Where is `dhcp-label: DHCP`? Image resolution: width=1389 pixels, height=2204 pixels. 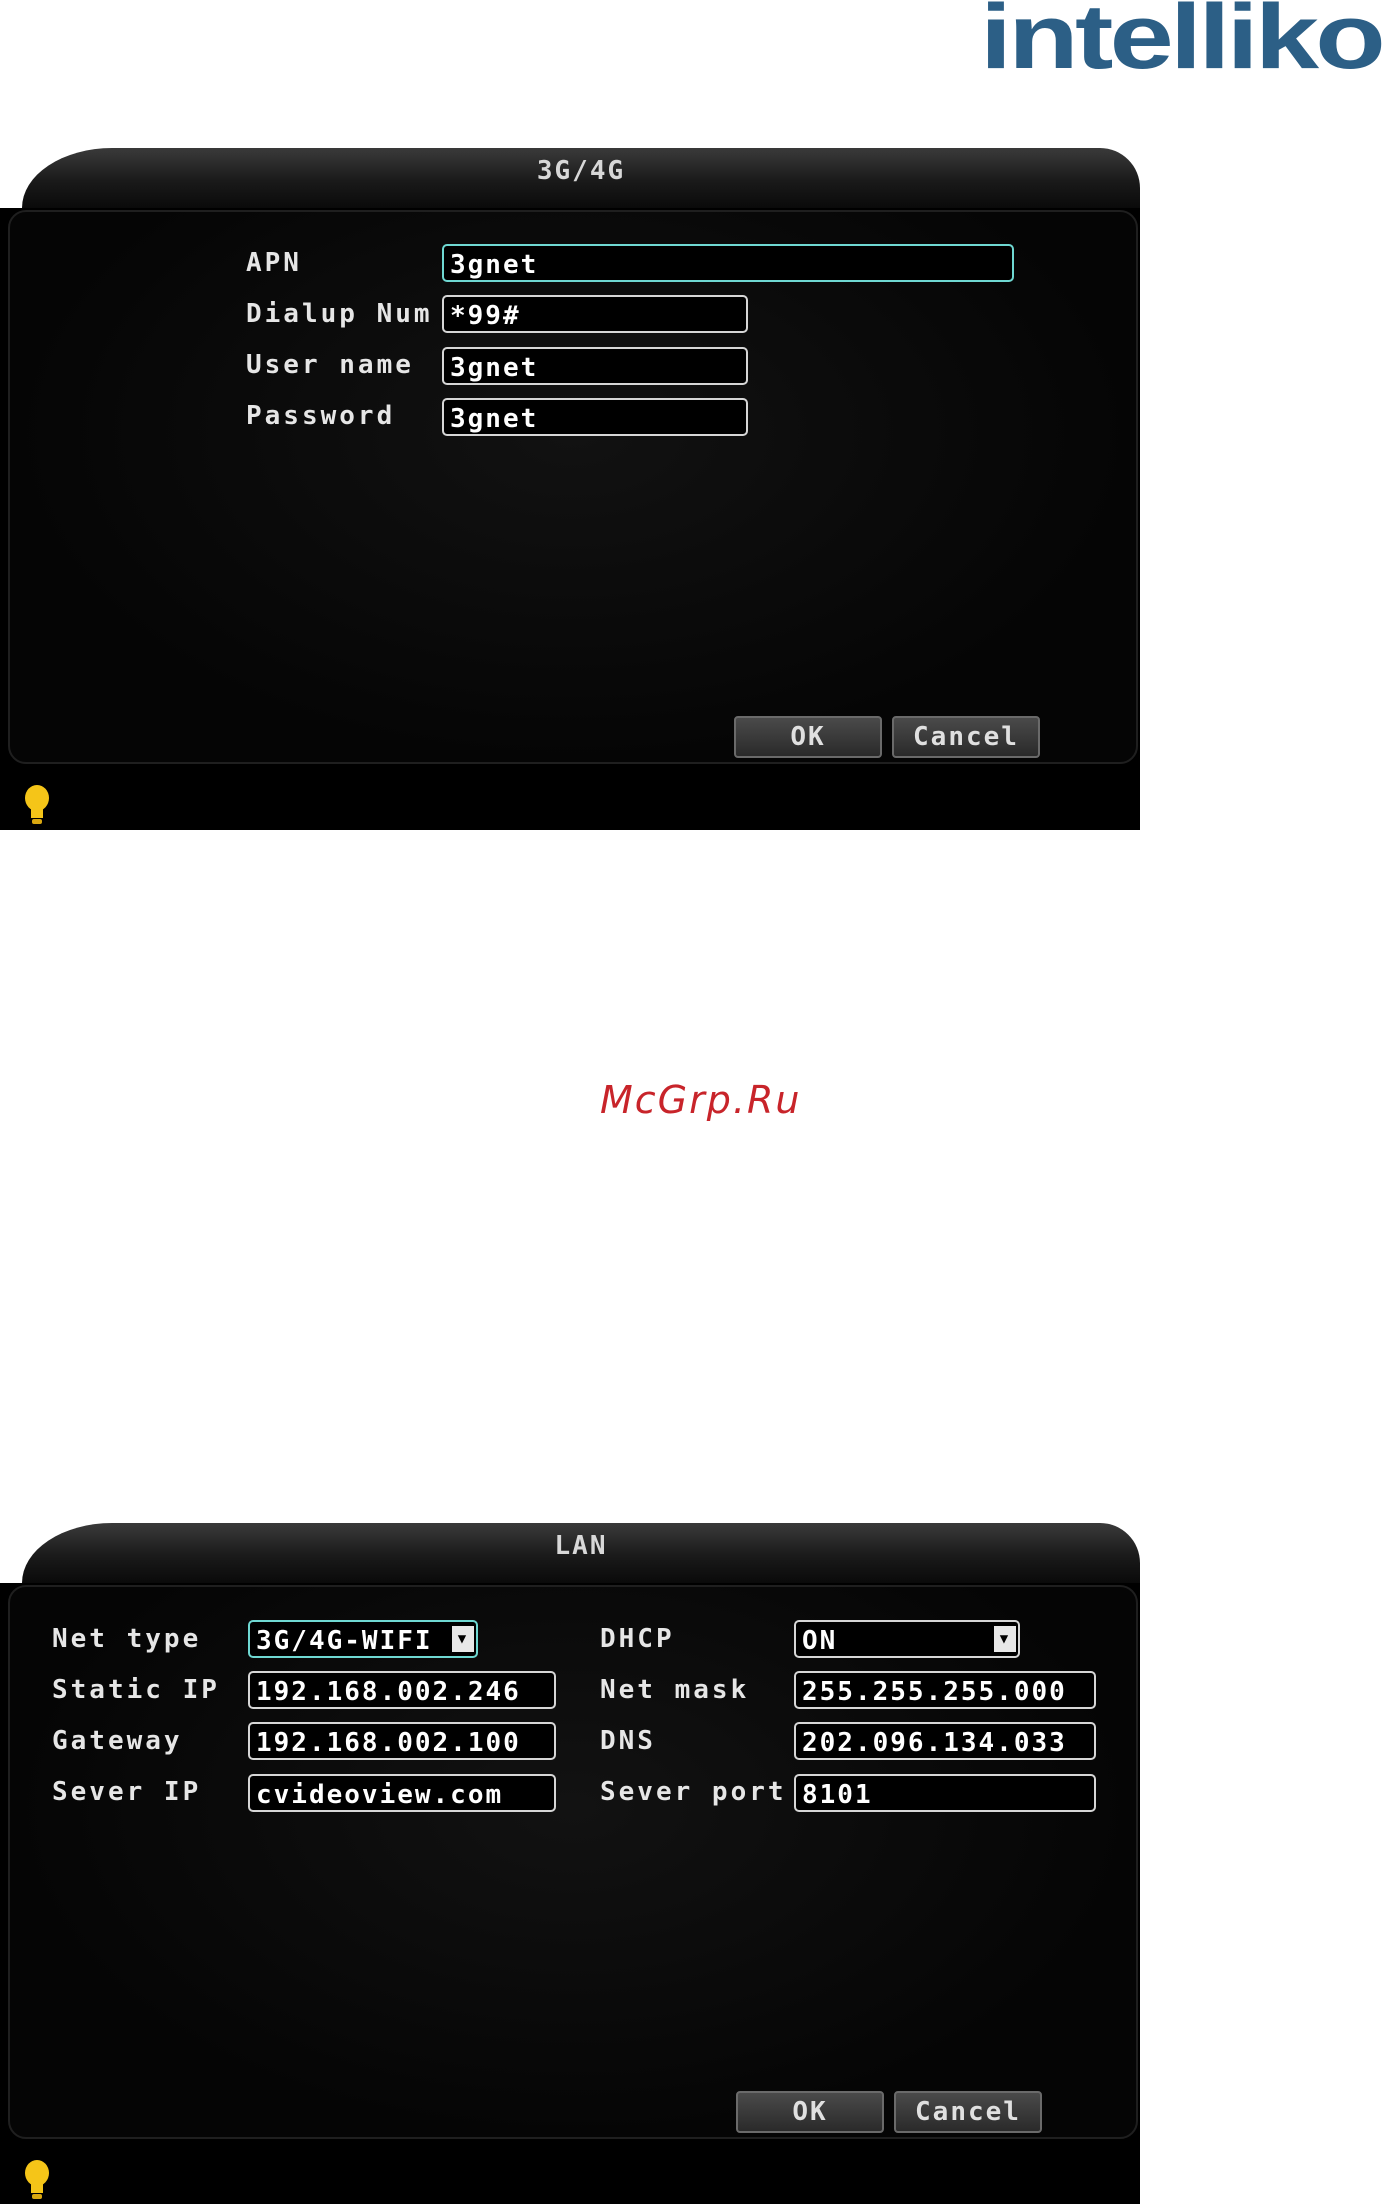
dhcp-label: DHCP is located at coordinates (637, 1639).